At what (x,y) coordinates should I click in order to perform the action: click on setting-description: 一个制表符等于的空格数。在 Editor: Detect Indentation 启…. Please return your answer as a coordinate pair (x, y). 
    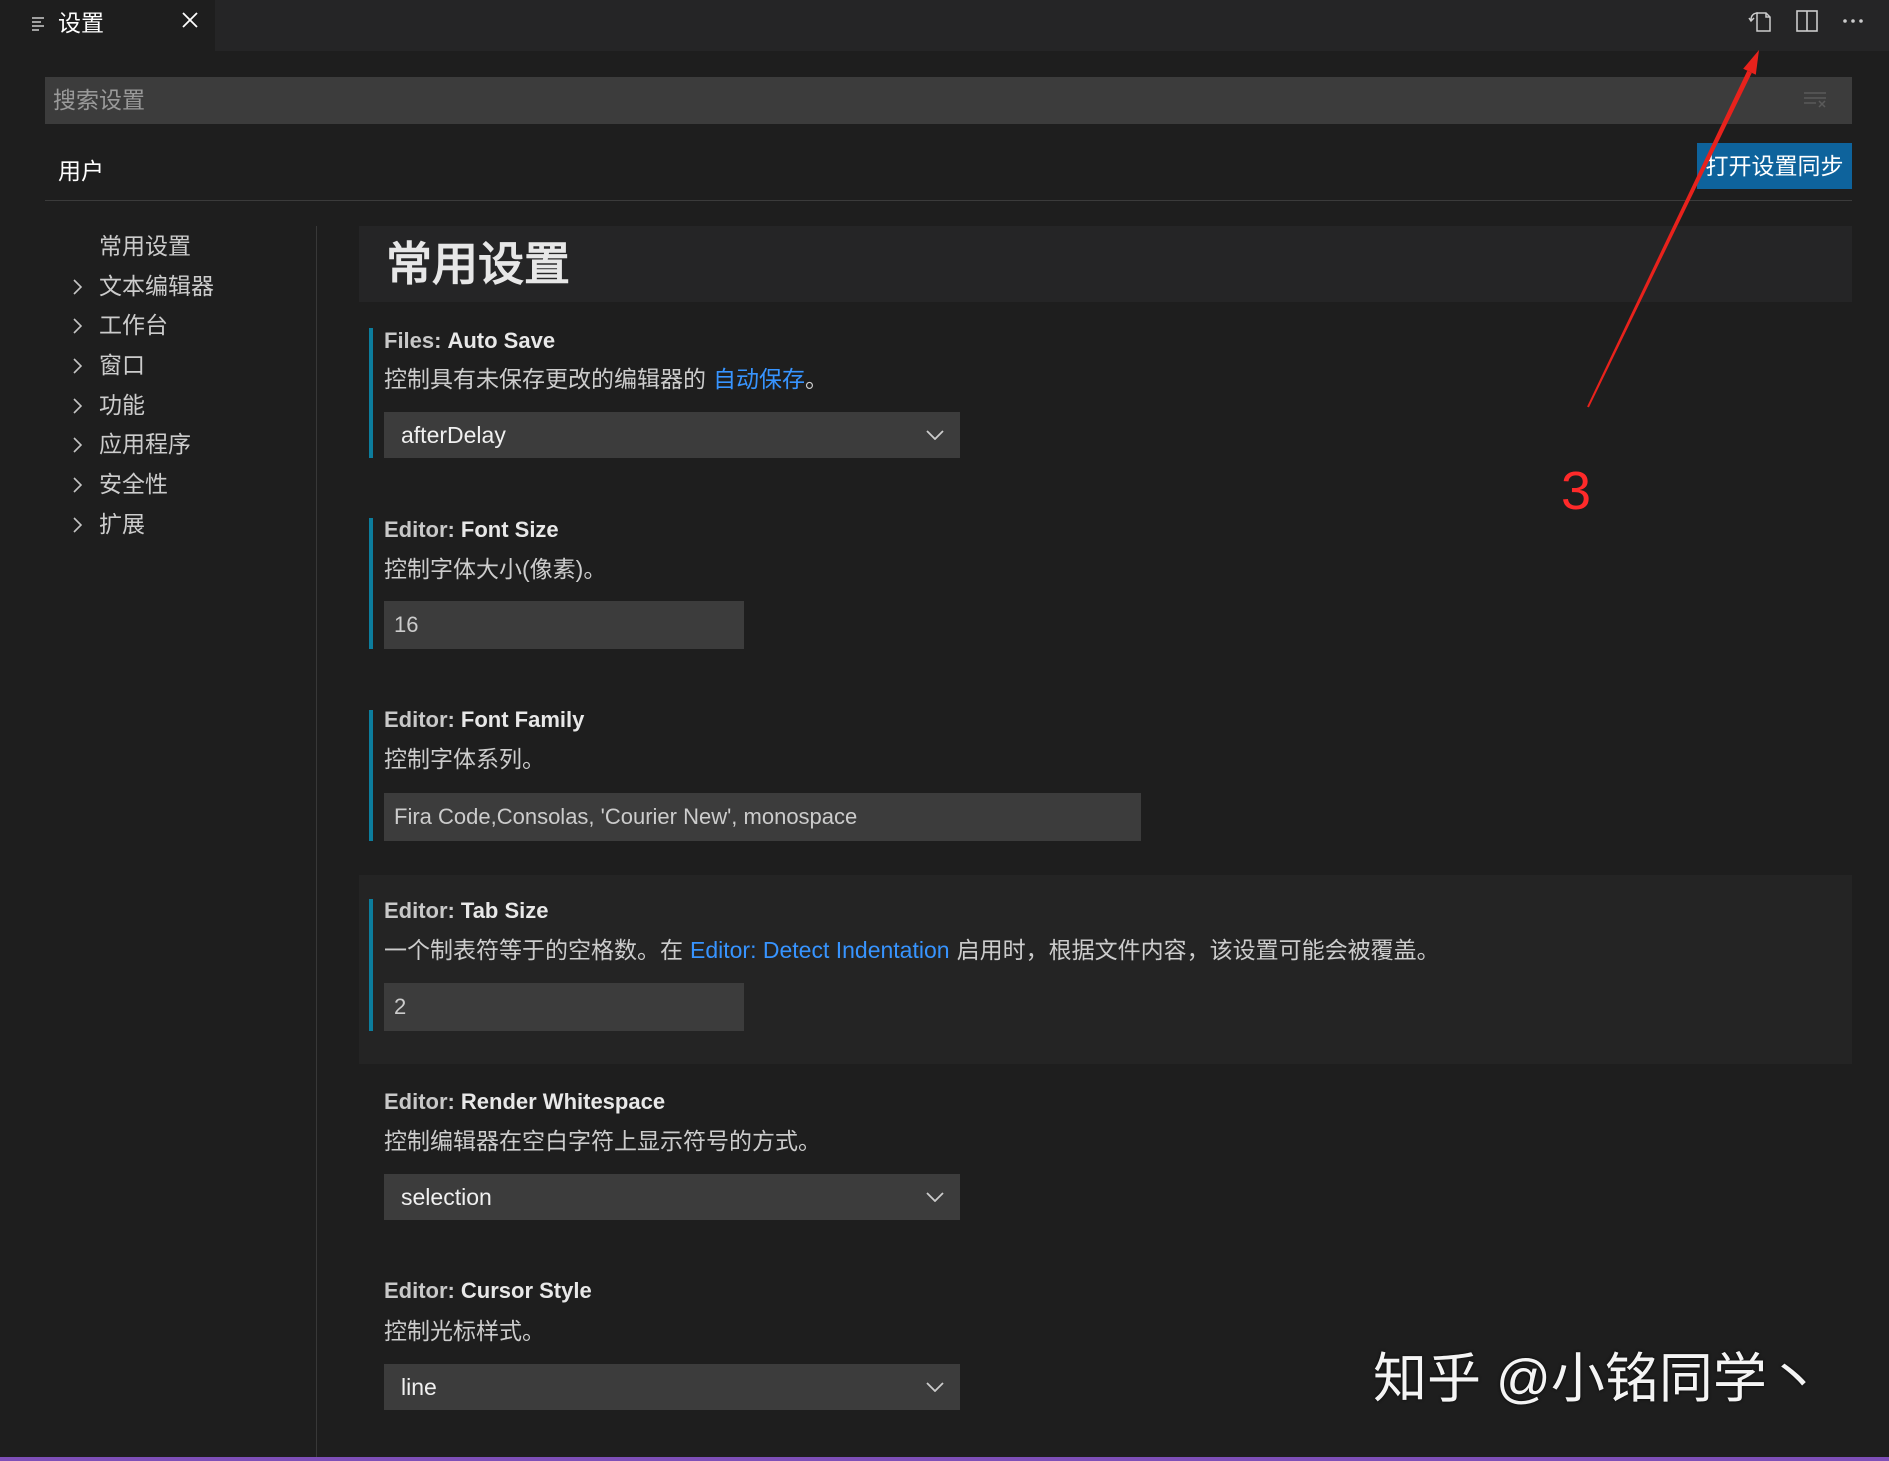
    Looking at the image, I should click on (912, 950).